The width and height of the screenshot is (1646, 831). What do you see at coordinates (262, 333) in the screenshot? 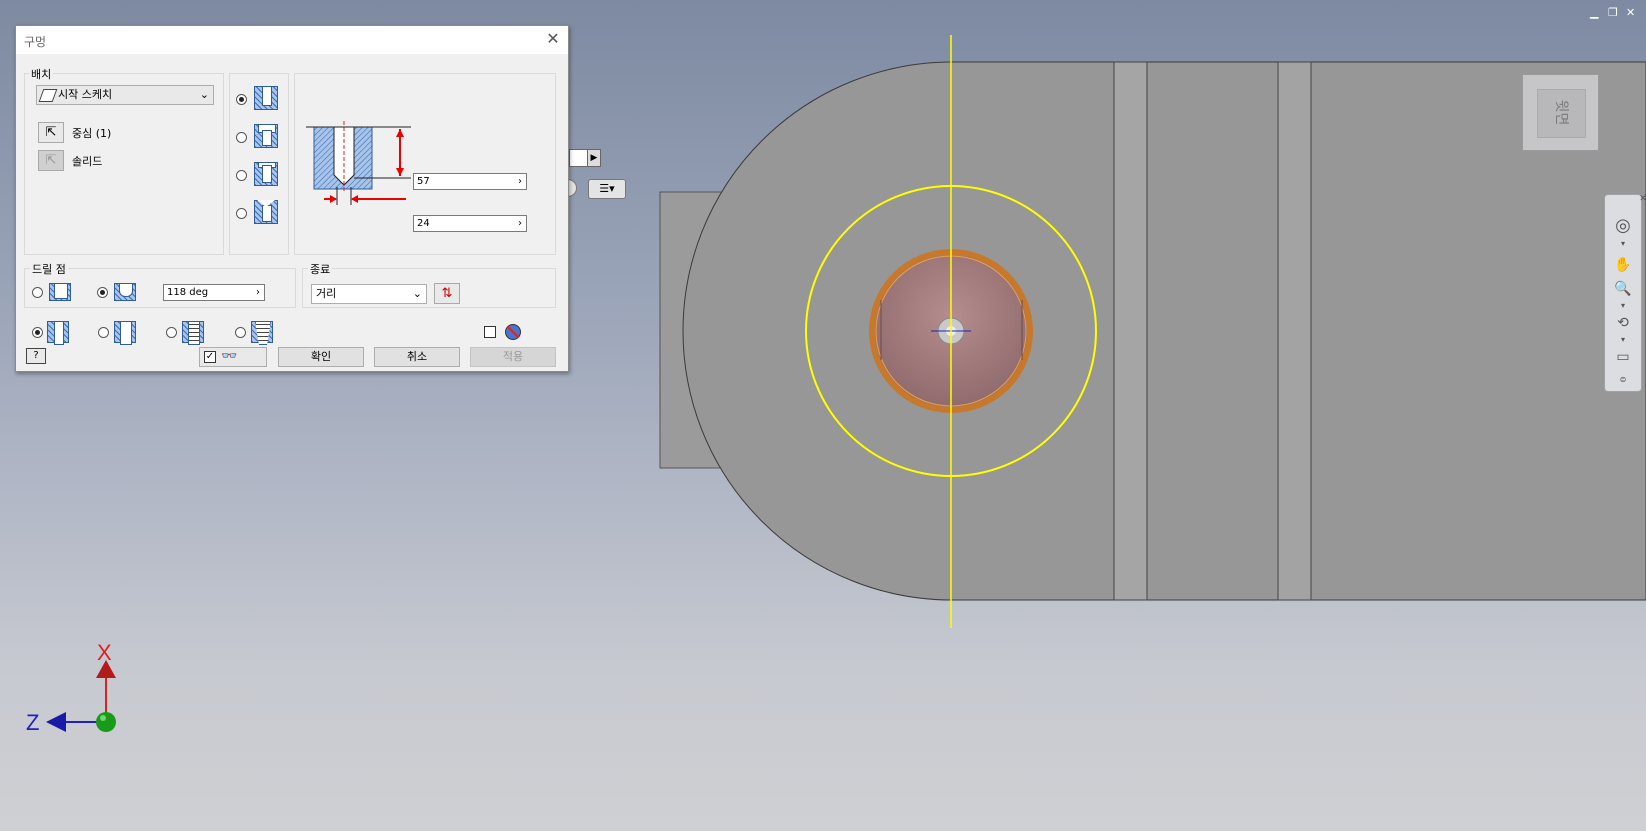
I see `taper-tapped-hole-icon` at bounding box center [262, 333].